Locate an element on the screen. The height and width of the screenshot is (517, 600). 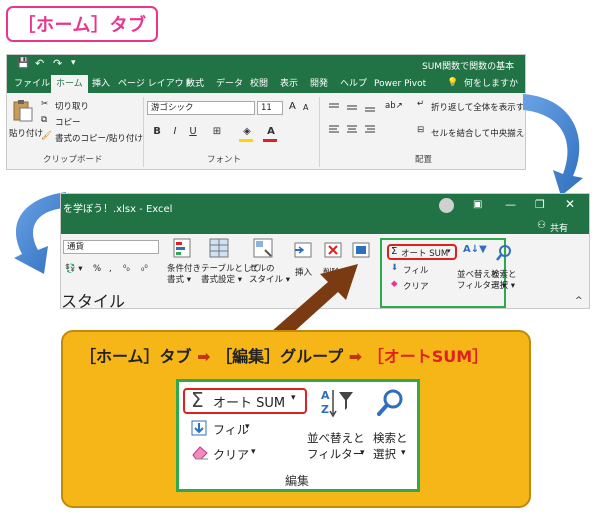
font-size-select: 11 is located at coordinates (270, 108).